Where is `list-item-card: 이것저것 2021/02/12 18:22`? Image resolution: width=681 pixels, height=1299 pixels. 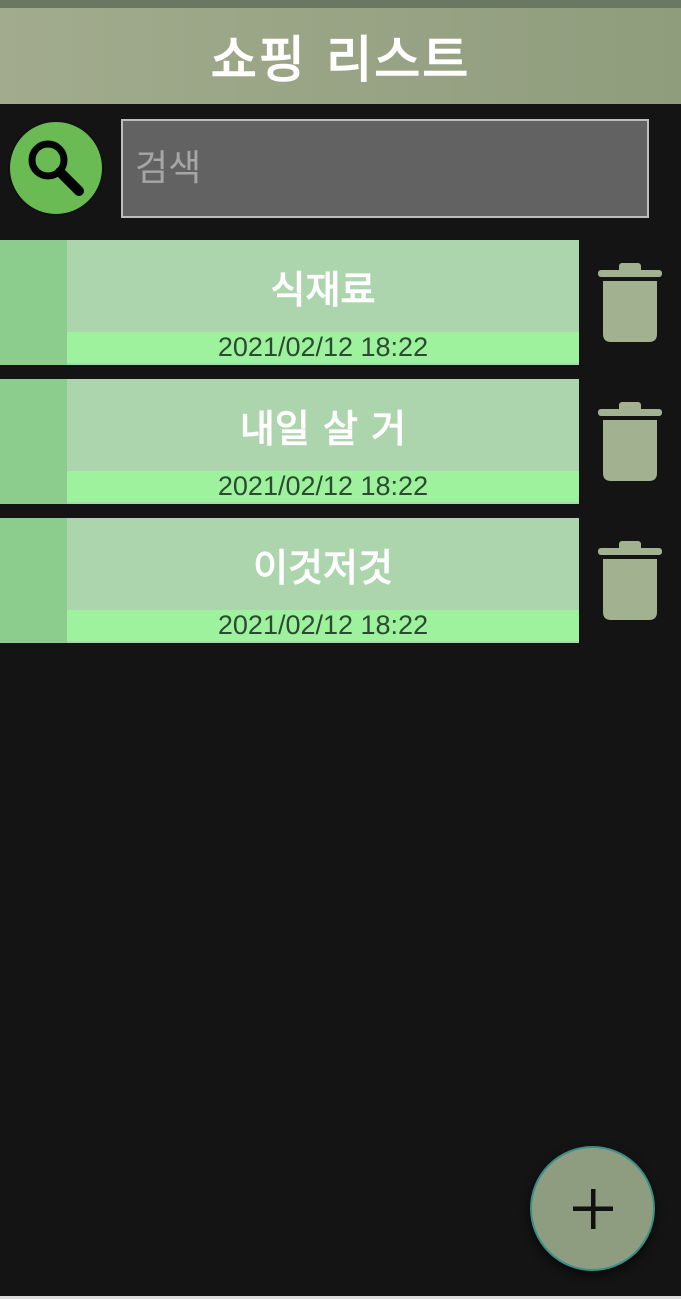 list-item-card: 이것저것 2021/02/12 18:22 is located at coordinates (289, 580).